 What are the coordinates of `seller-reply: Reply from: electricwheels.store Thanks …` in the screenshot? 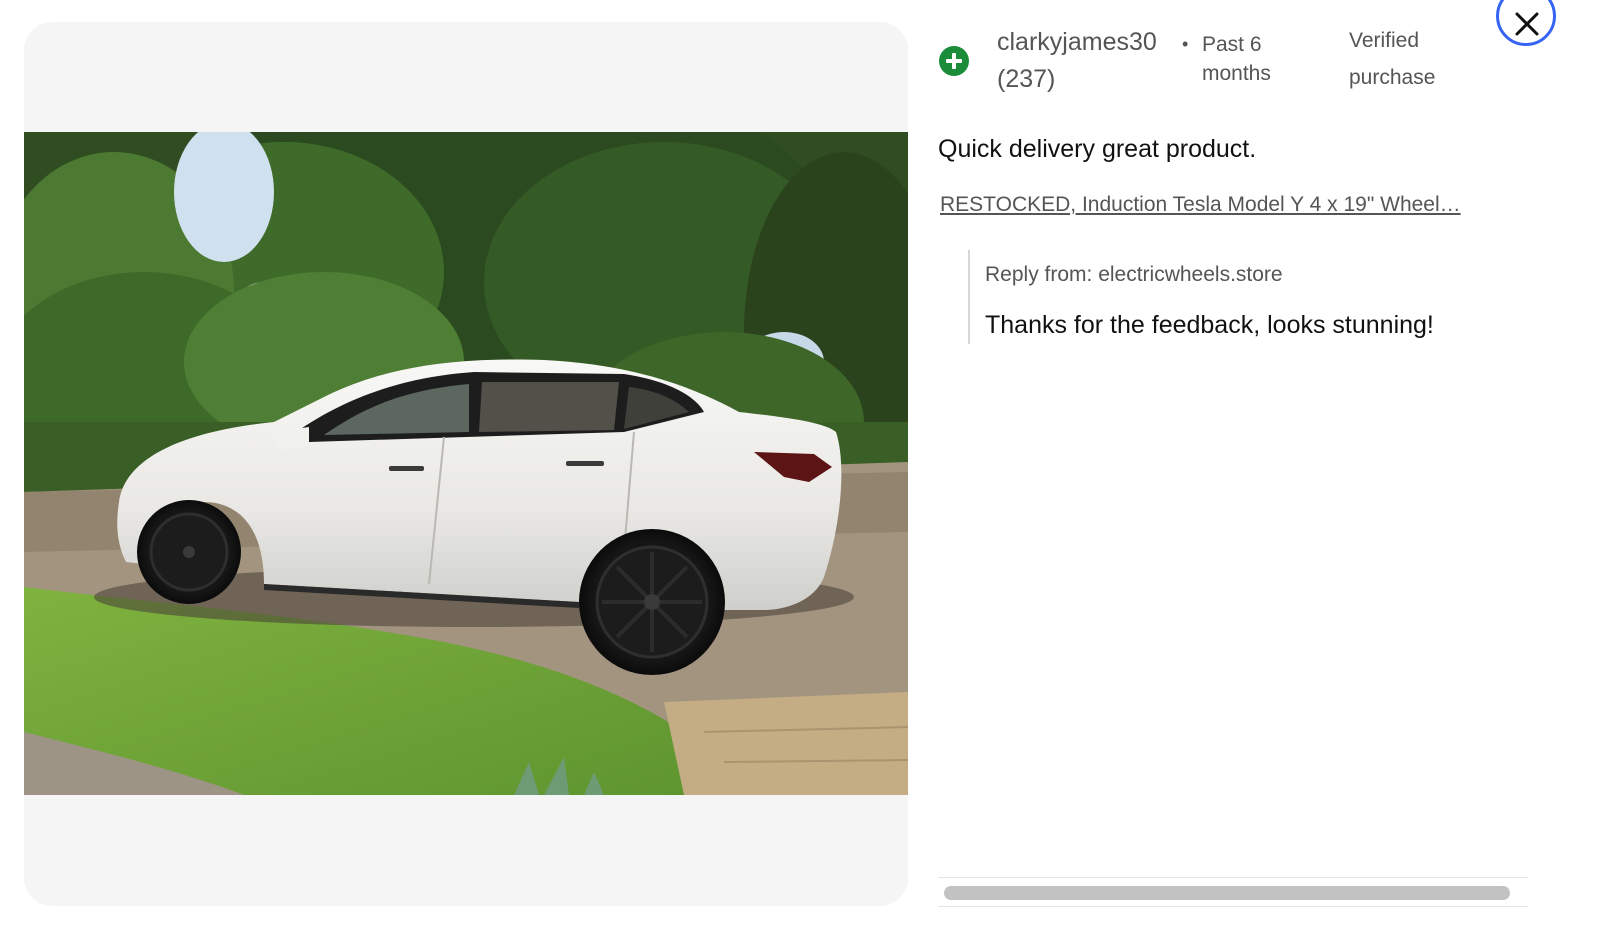 It's located at (1239, 297).